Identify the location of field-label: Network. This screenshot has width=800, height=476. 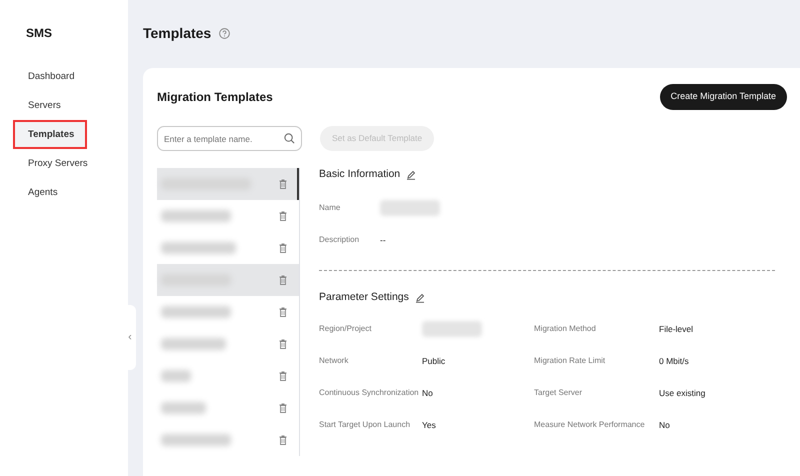
(334, 361).